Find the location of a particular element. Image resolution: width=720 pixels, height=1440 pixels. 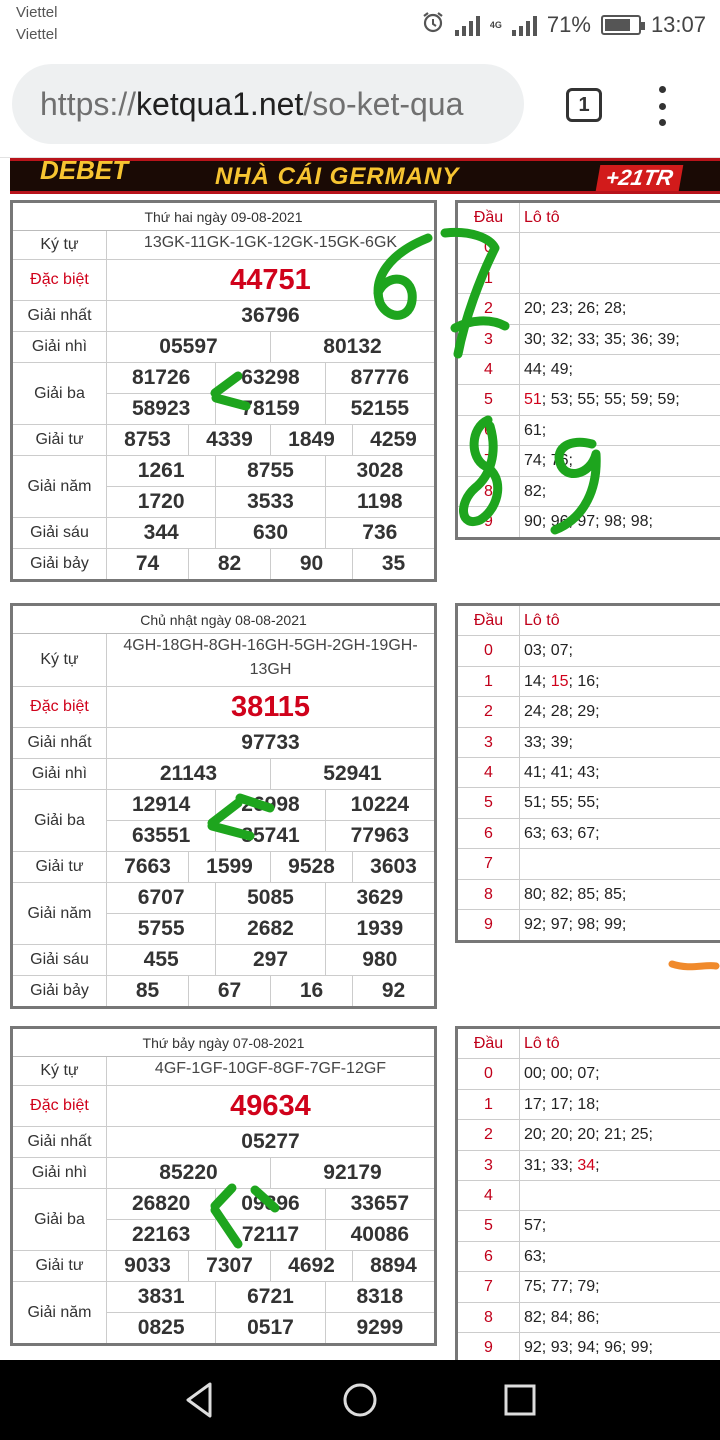

seventh-prize-number: 85 is located at coordinates (148, 991).